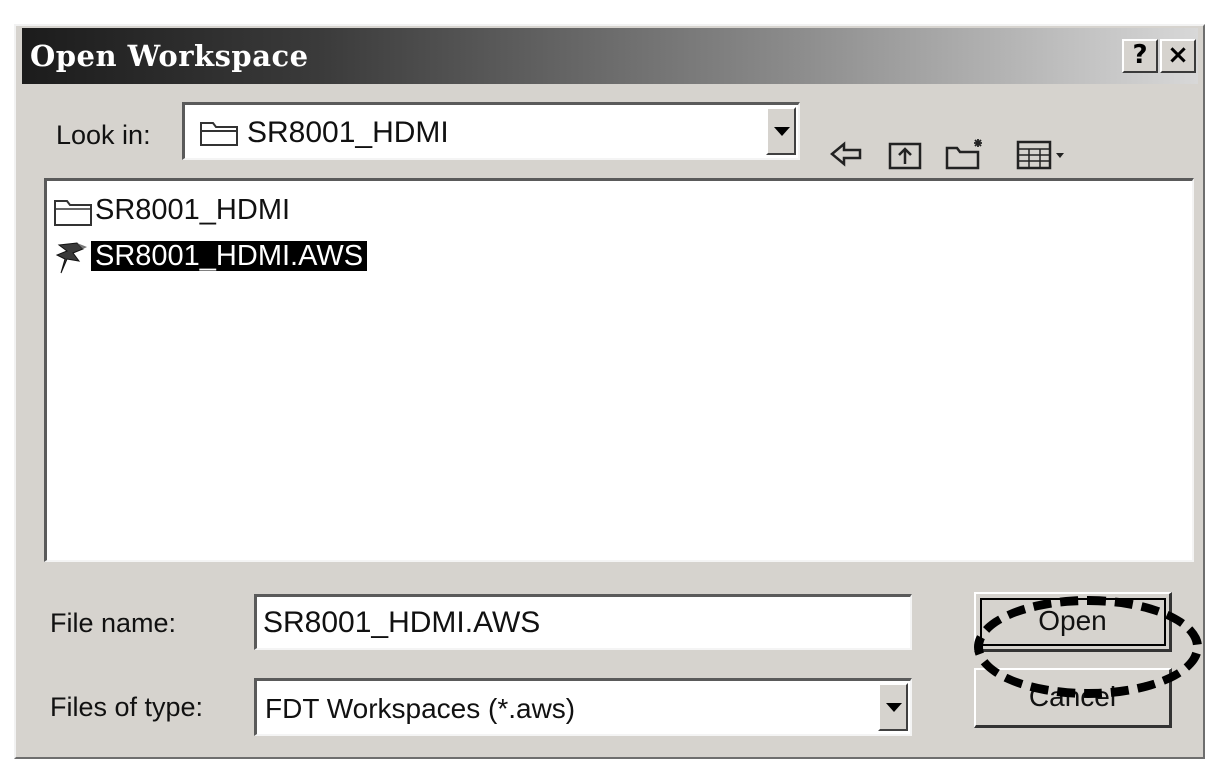  What do you see at coordinates (103, 135) in the screenshot?
I see `look-in-label: Look in:` at bounding box center [103, 135].